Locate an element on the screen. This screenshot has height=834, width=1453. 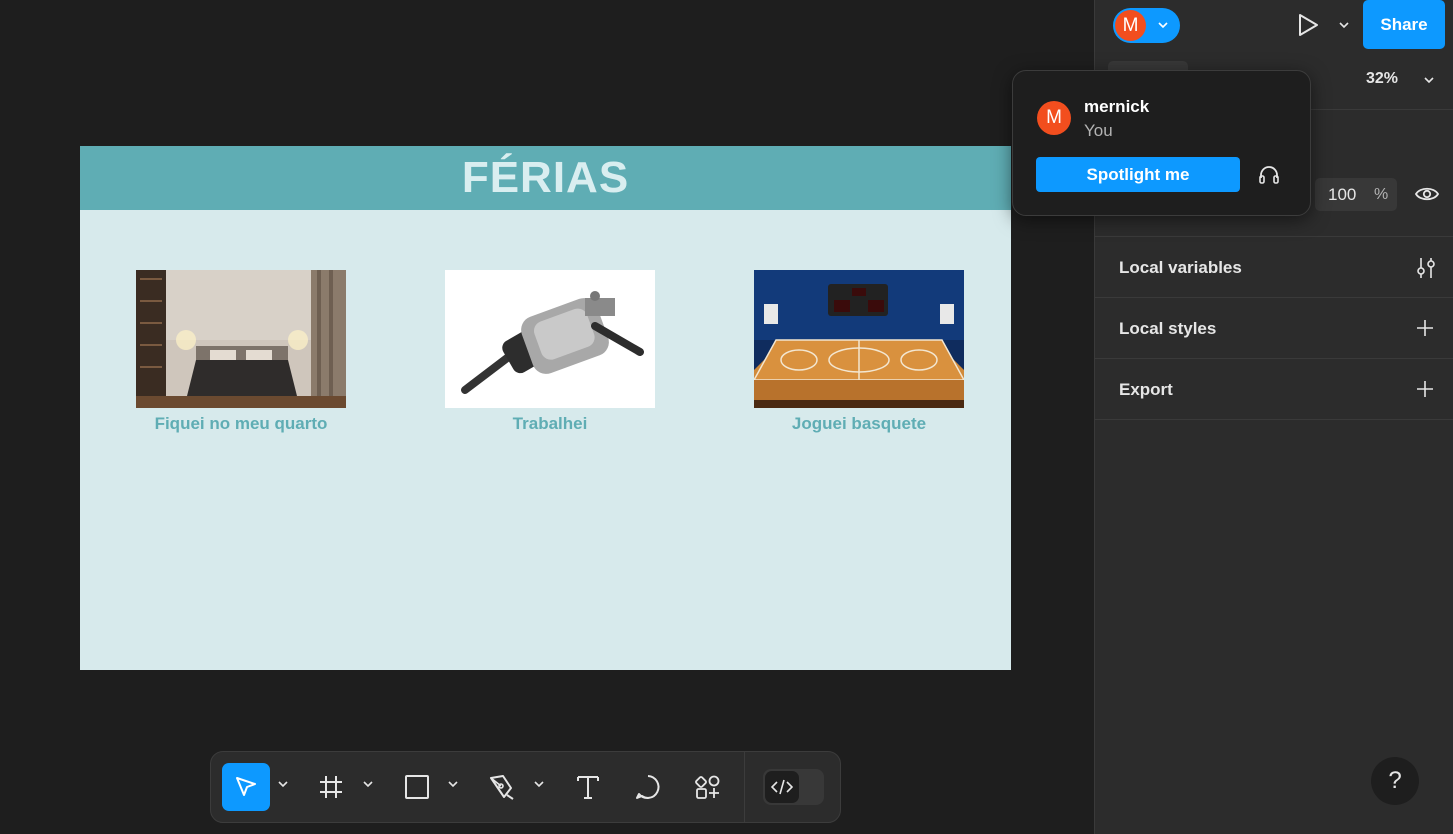
bedroom-photo is located at coordinates (241, 339).